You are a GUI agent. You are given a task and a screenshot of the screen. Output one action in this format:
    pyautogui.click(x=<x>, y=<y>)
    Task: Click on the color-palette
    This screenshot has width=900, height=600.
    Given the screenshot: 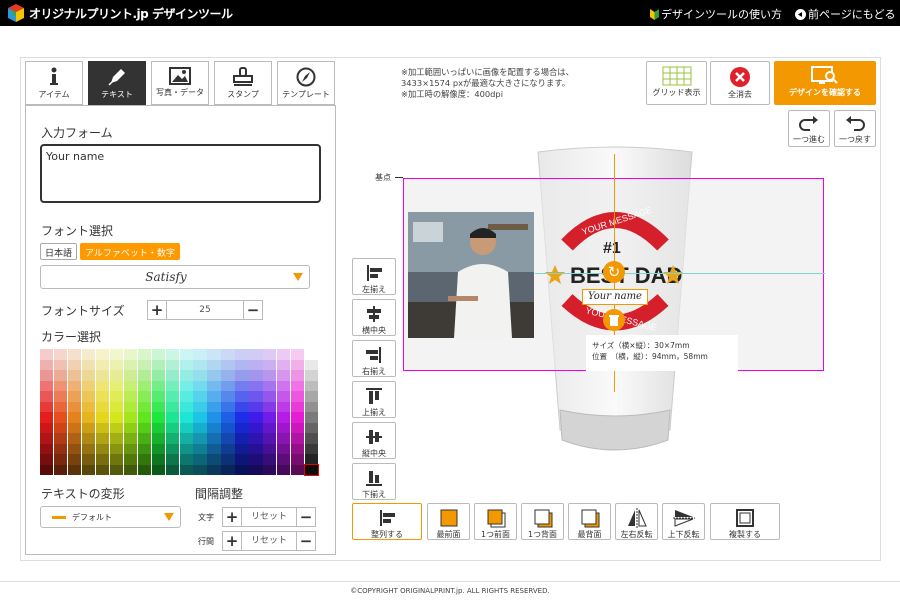 What is the action you would take?
    pyautogui.click(x=180, y=413)
    